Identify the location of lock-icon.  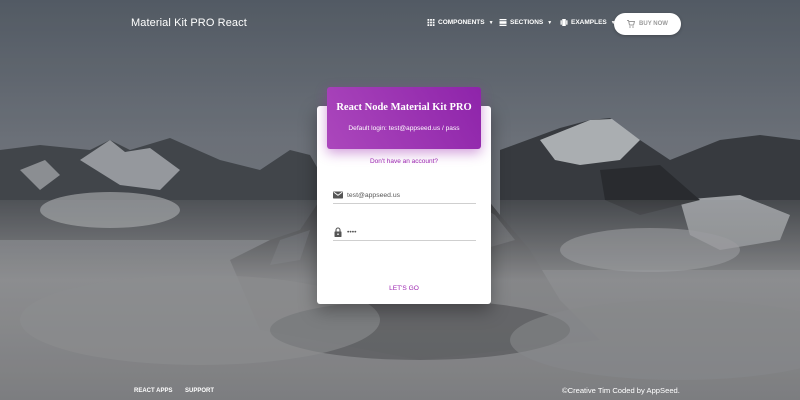
(338, 232).